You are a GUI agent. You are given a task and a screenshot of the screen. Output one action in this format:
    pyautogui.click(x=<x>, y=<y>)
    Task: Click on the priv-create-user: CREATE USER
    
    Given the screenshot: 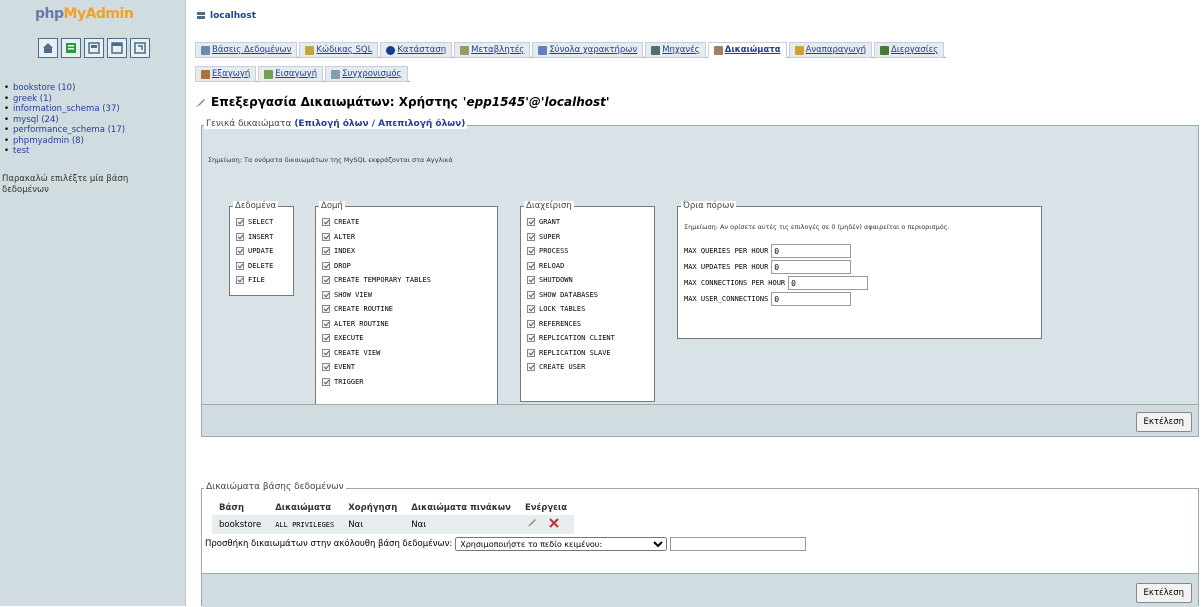 What is the action you would take?
    pyautogui.click(x=587, y=367)
    